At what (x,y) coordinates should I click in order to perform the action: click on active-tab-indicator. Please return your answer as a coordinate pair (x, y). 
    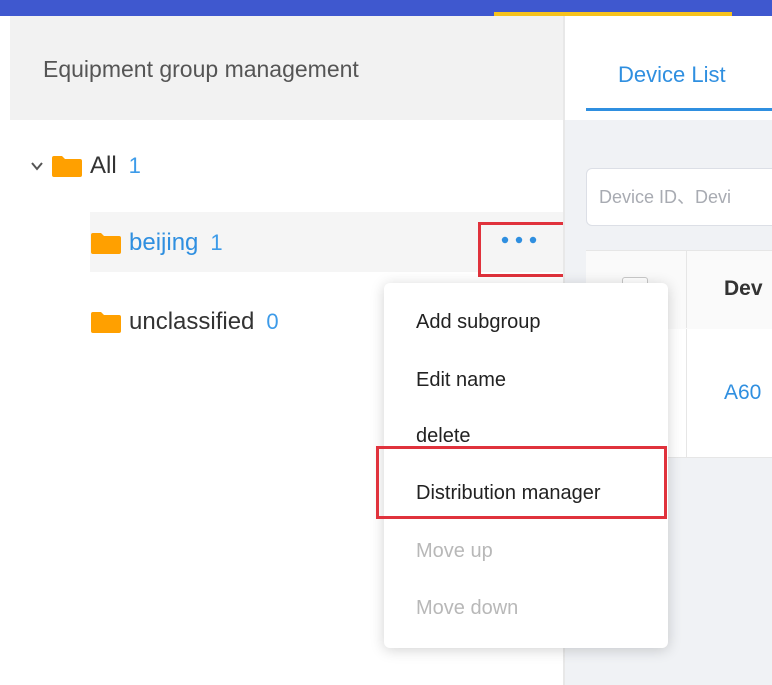
    Looking at the image, I should click on (679, 109).